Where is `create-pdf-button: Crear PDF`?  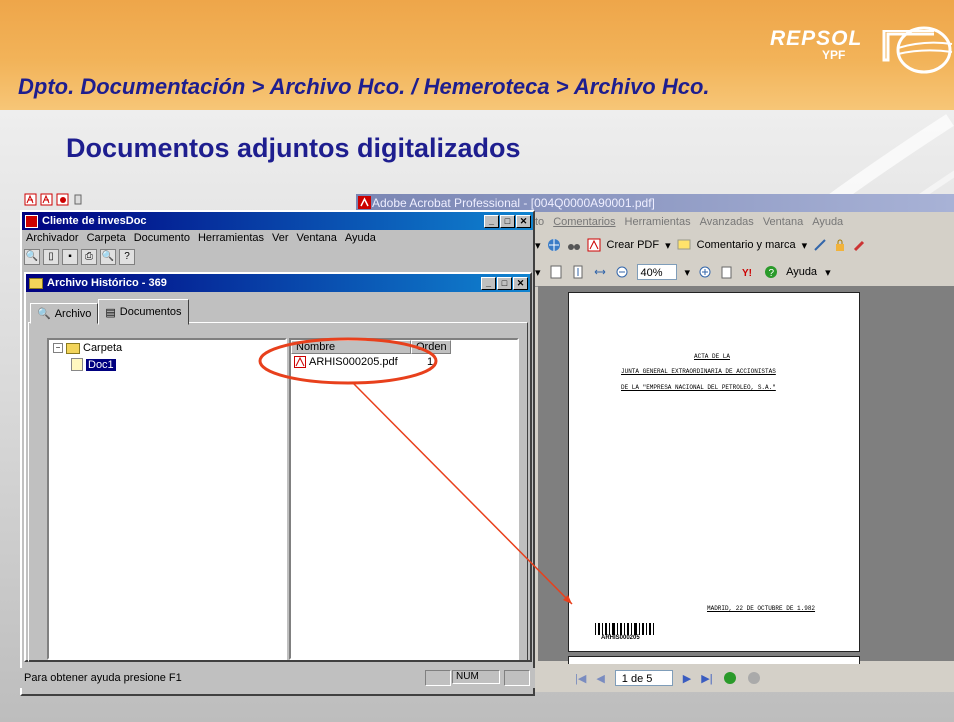
create-pdf-button: Crear PDF is located at coordinates (633, 245).